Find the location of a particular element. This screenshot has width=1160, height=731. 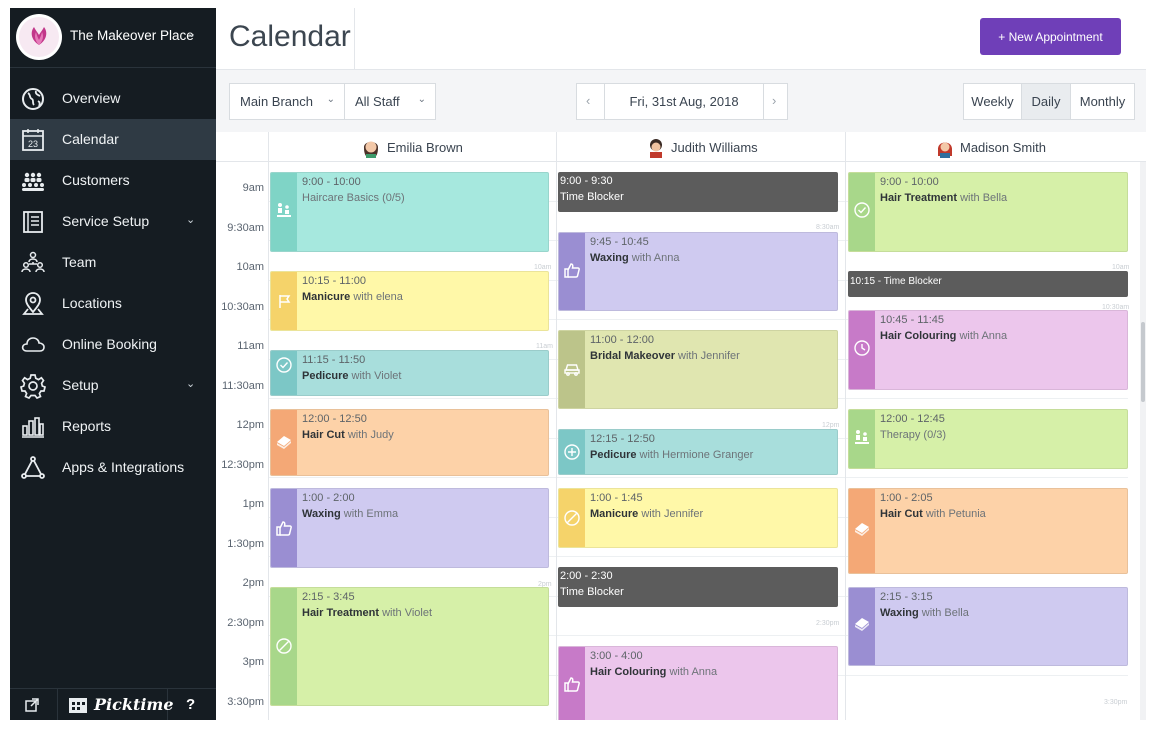

brand-switcher: The Makeover Place ⌄ is located at coordinates (113, 38).